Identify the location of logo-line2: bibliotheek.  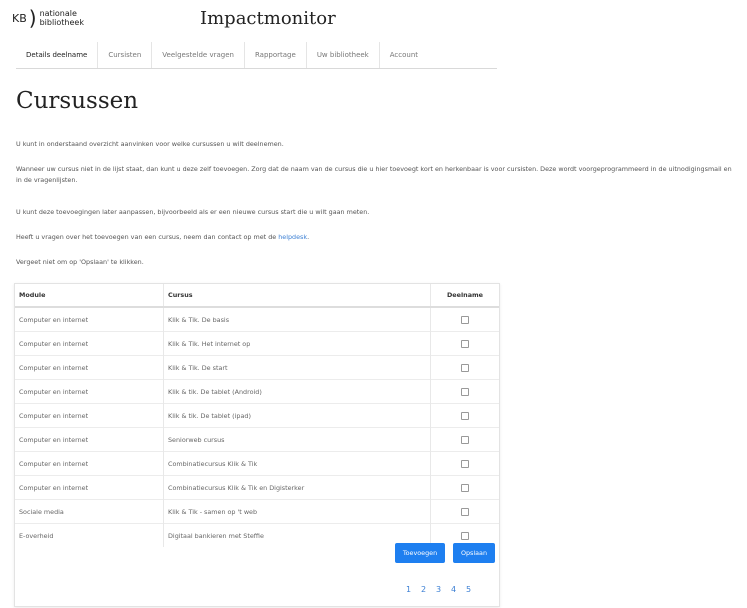
(61, 22).